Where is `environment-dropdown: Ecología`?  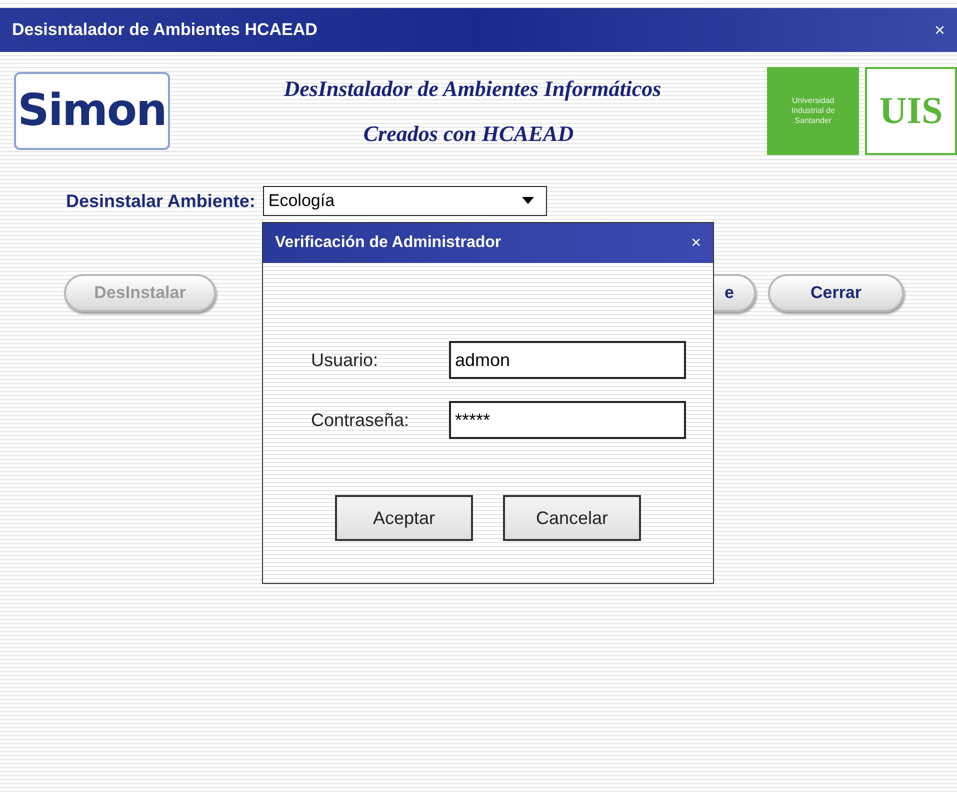 environment-dropdown: Ecología is located at coordinates (405, 201).